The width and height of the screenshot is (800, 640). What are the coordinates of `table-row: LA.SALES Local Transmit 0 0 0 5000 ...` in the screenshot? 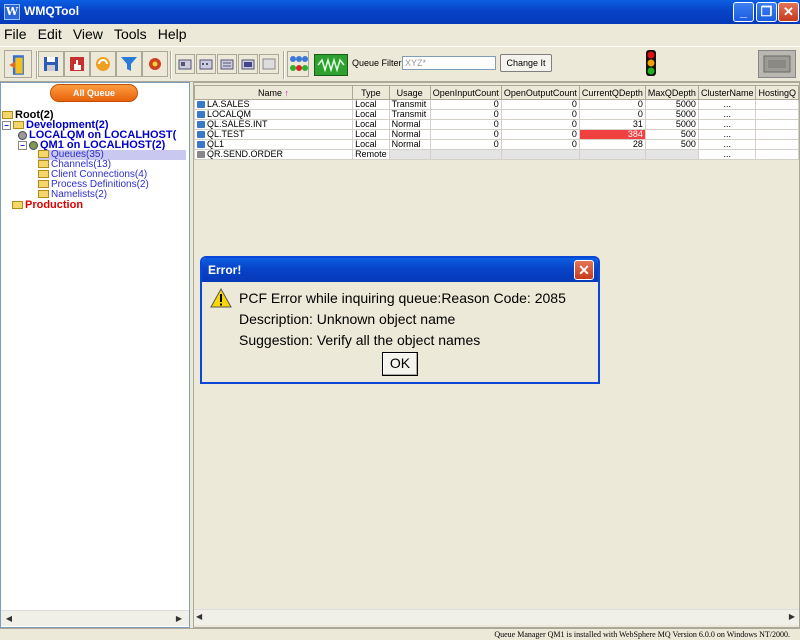 It's located at (496, 104).